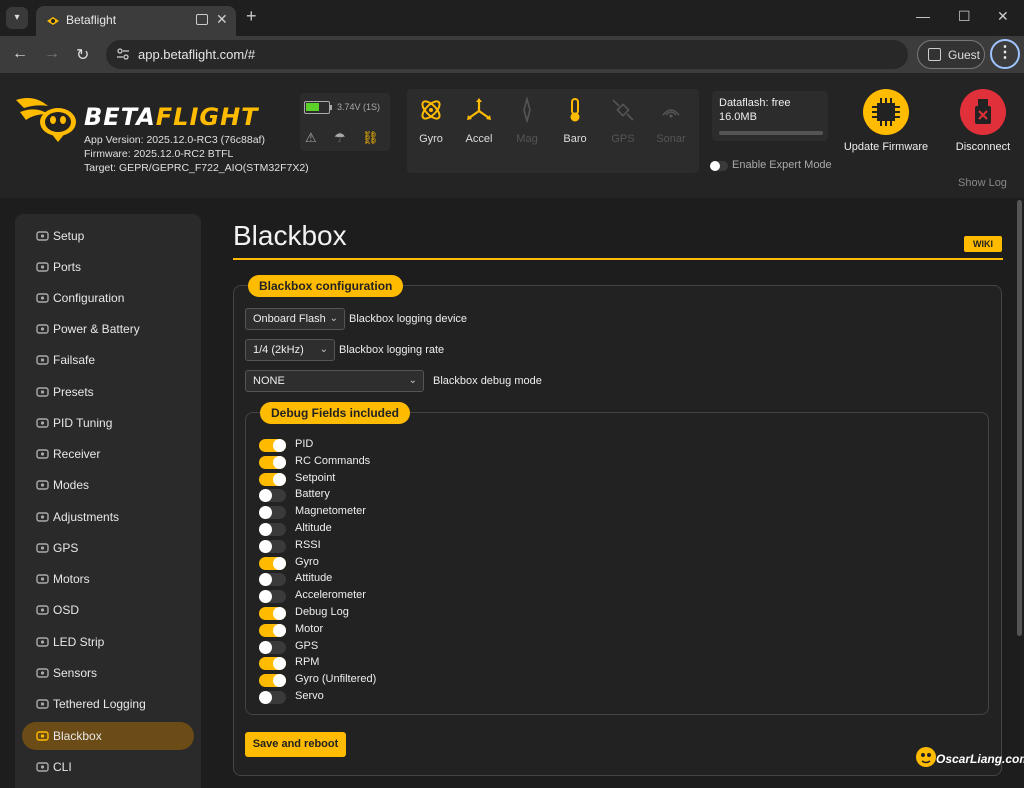 This screenshot has height=788, width=1024. I want to click on sensor-label: Accel, so click(479, 139).